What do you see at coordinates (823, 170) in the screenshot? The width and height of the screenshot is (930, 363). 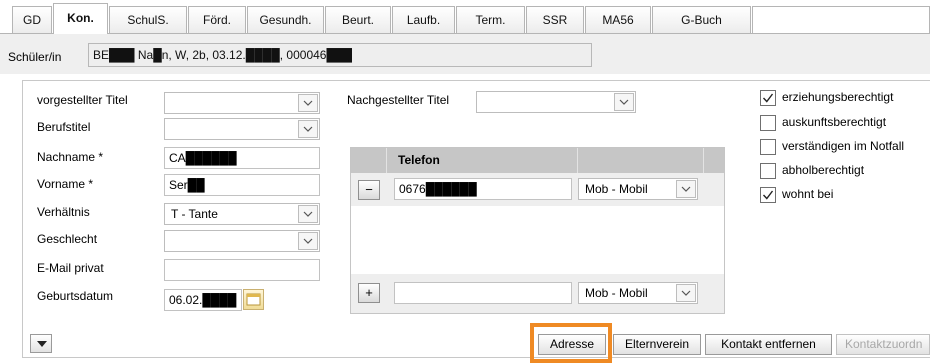 I see `label-abholberechtigt: abholberechtigt` at bounding box center [823, 170].